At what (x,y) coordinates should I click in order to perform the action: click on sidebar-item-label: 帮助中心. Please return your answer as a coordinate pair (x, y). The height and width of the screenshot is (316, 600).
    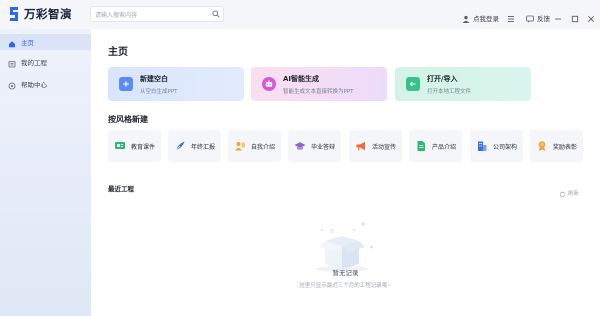
    Looking at the image, I should click on (34, 85).